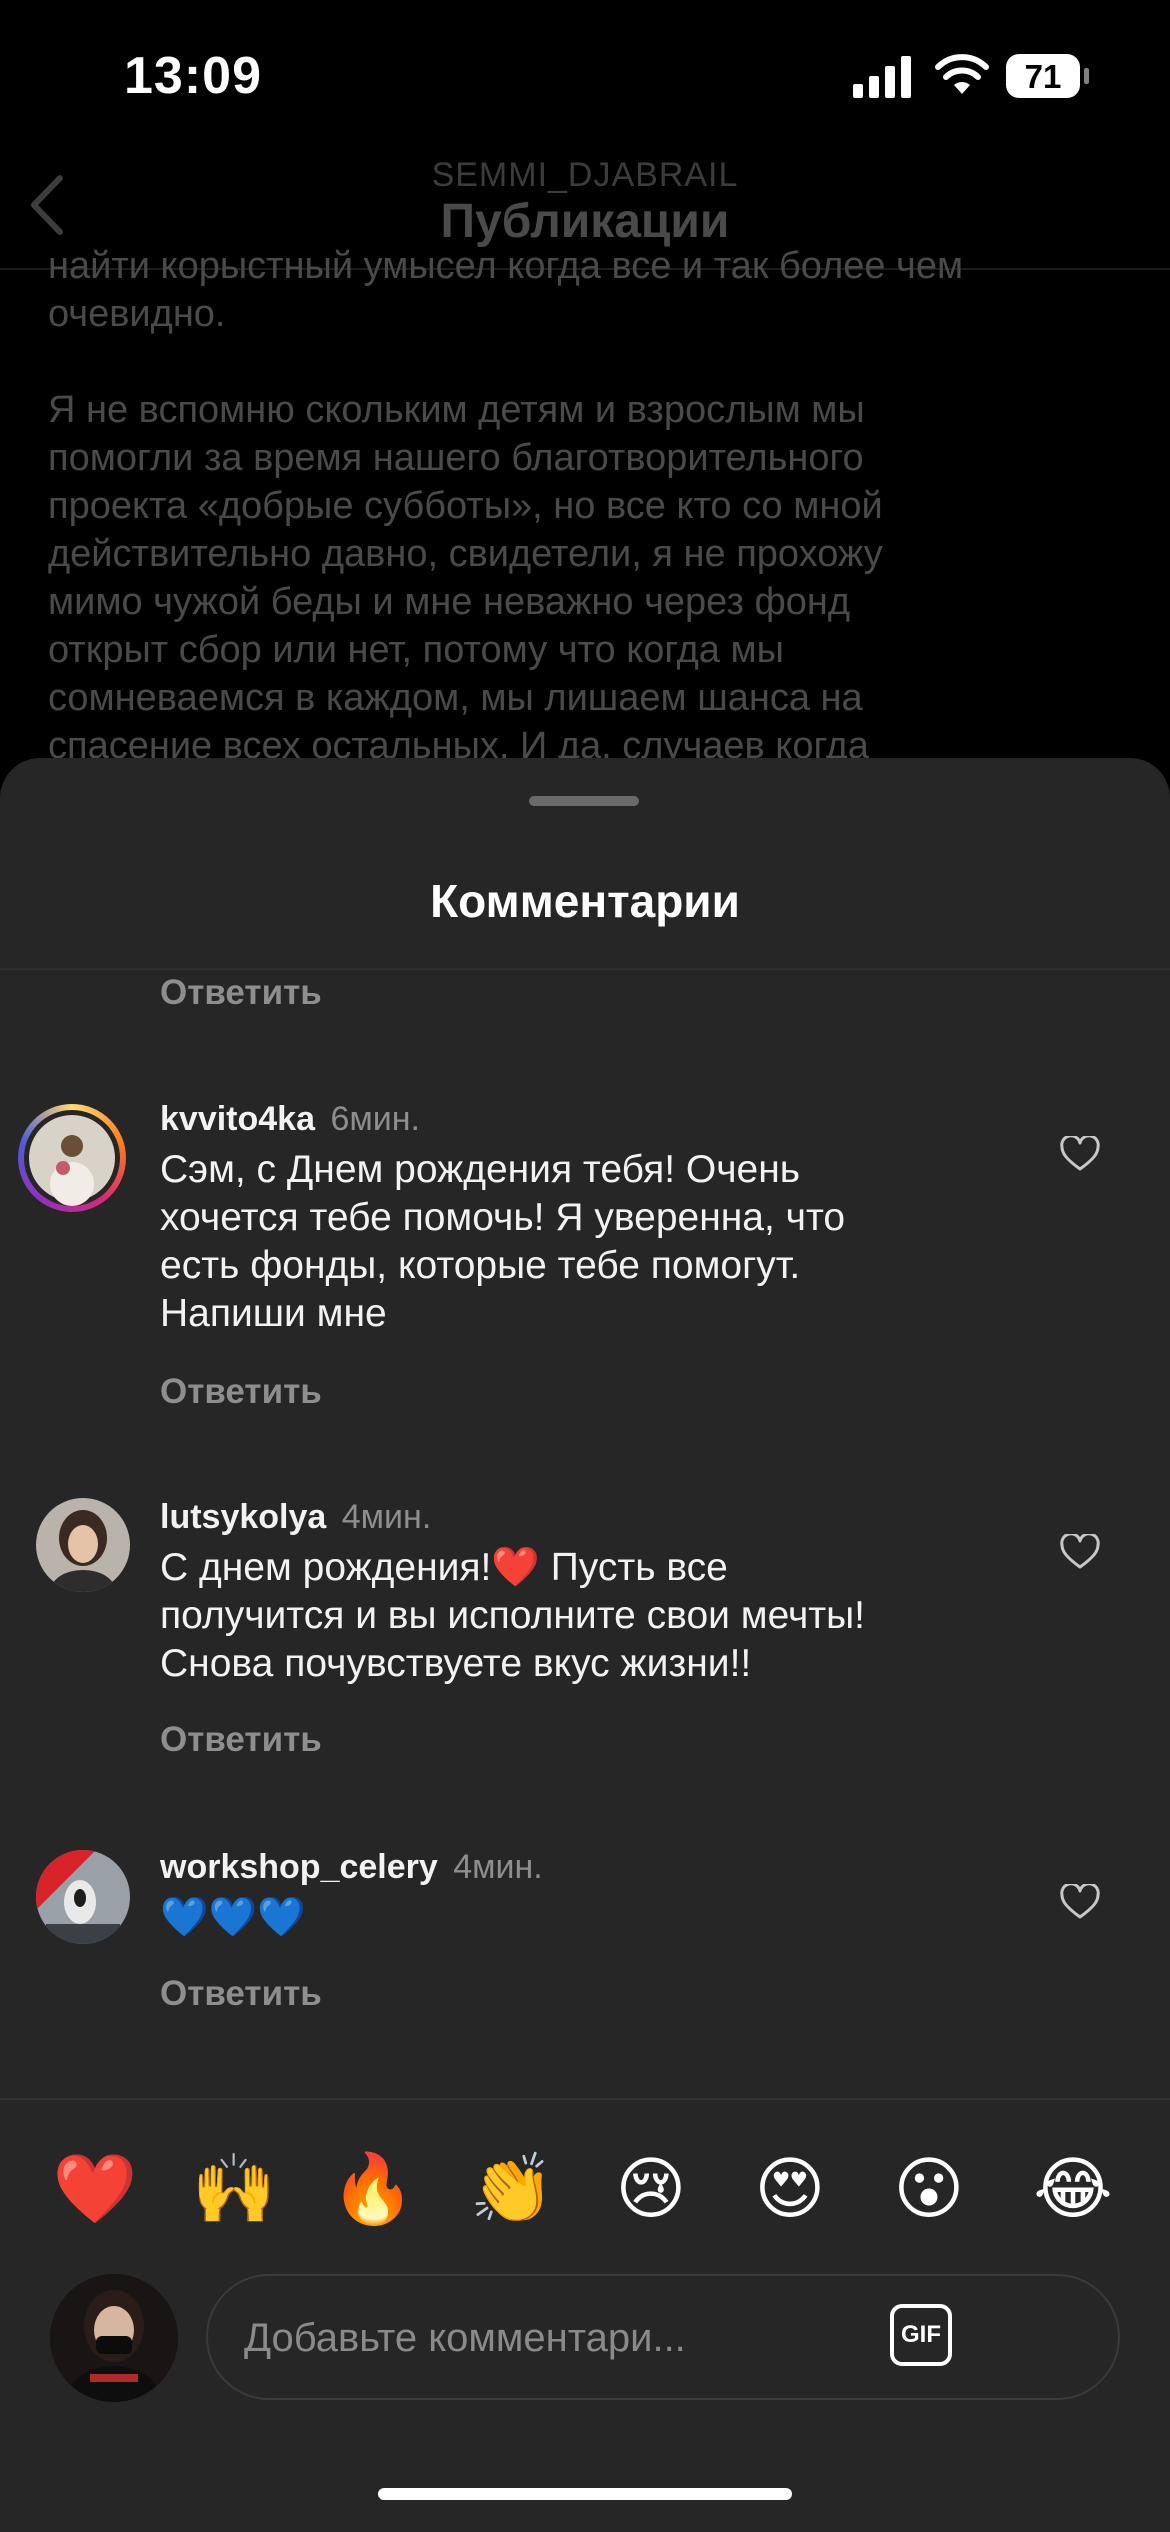 This screenshot has height=2532, width=1170. I want to click on comment-input: Добавьте комментари... GIF, so click(663, 2337).